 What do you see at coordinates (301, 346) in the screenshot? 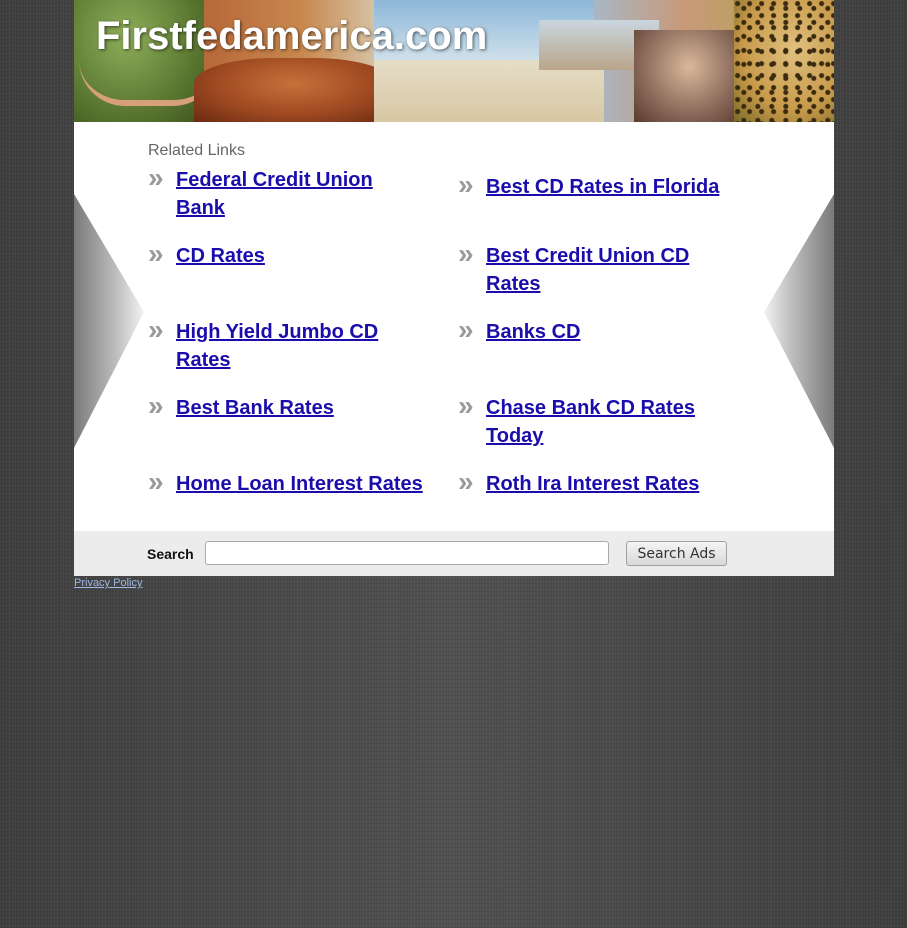
I see `related-link: High Yield Jumbo CD Rates` at bounding box center [301, 346].